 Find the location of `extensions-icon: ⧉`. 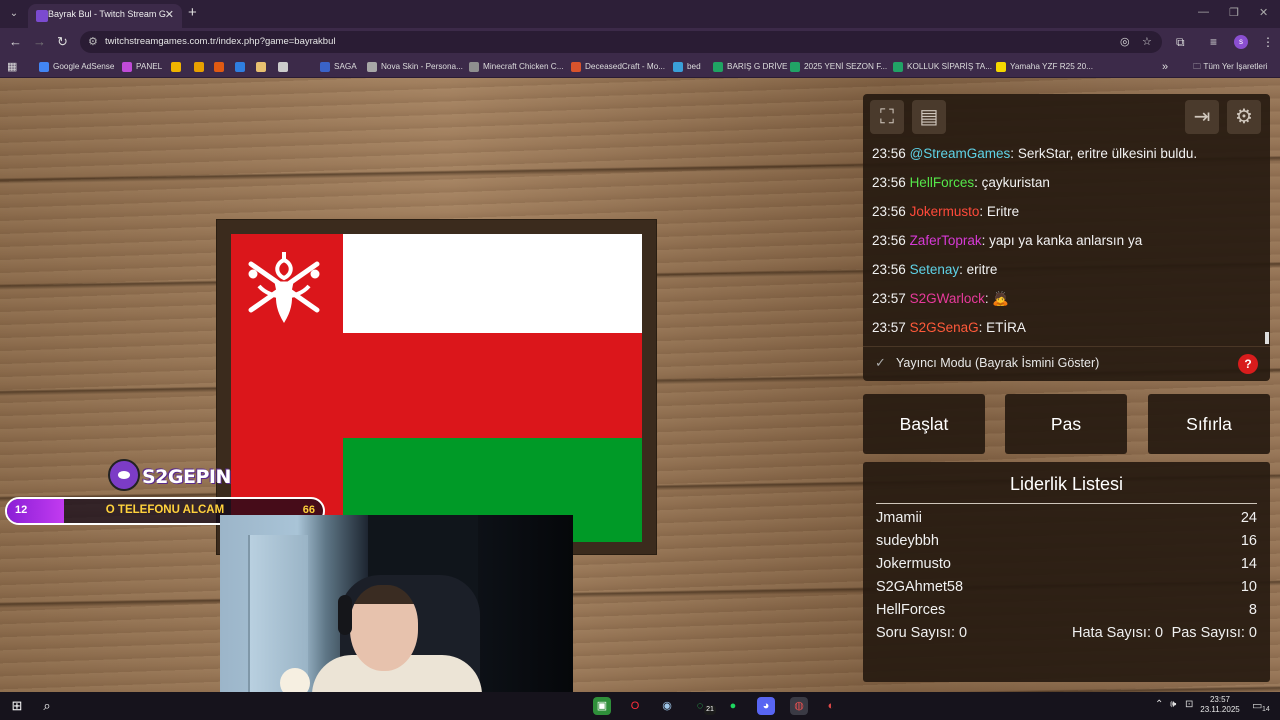

extensions-icon: ⧉ is located at coordinates (1180, 42).